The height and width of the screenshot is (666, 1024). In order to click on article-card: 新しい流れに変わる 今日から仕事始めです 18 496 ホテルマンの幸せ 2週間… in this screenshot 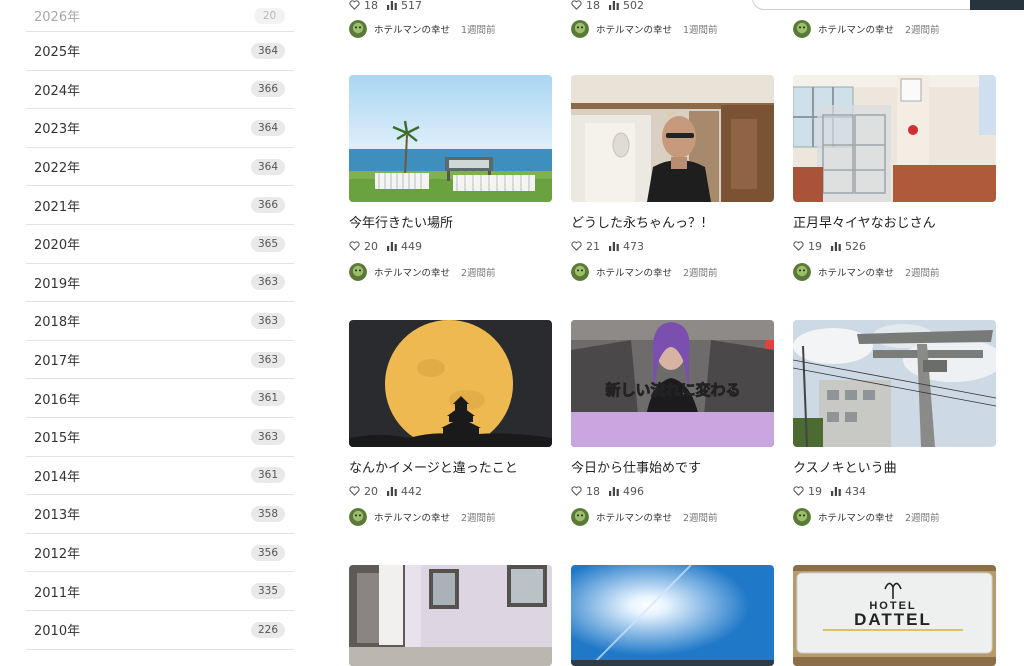, I will do `click(672, 423)`.